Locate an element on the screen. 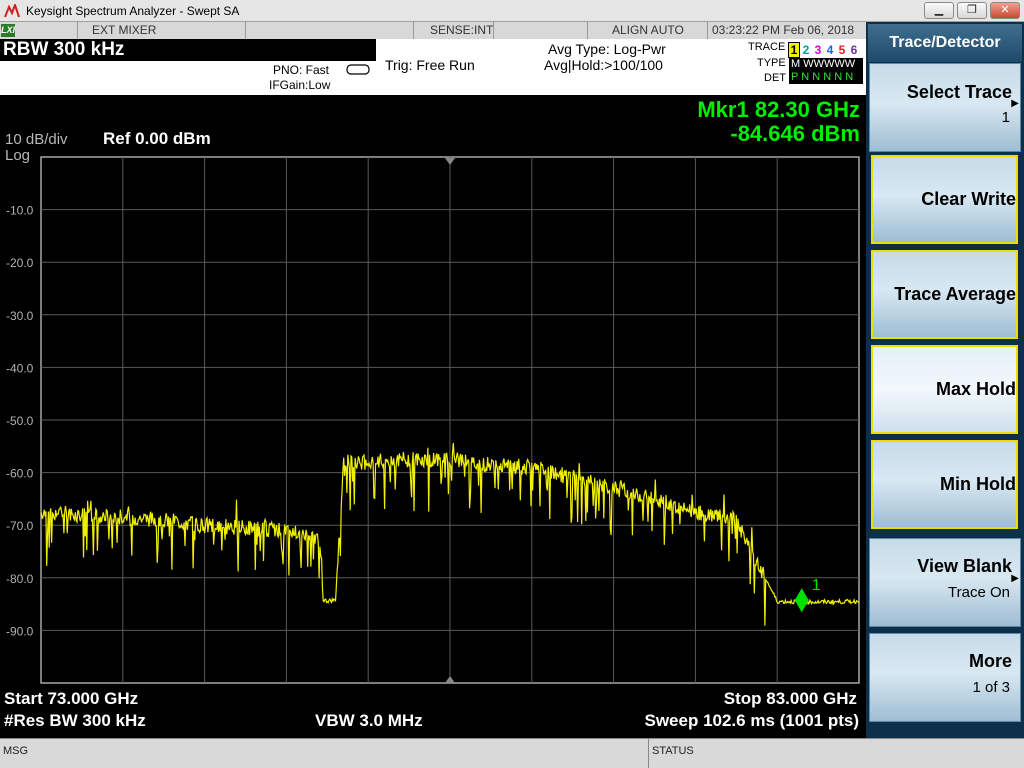 This screenshot has height=768, width=1024. y-tick-label: -70.0 is located at coordinates (20, 526).